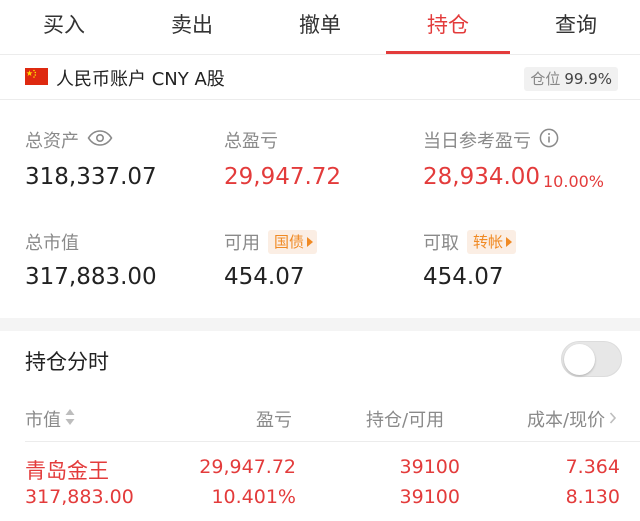 Image resolution: width=640 pixels, height=521 pixels. I want to click on china-flag-icon, so click(36, 76).